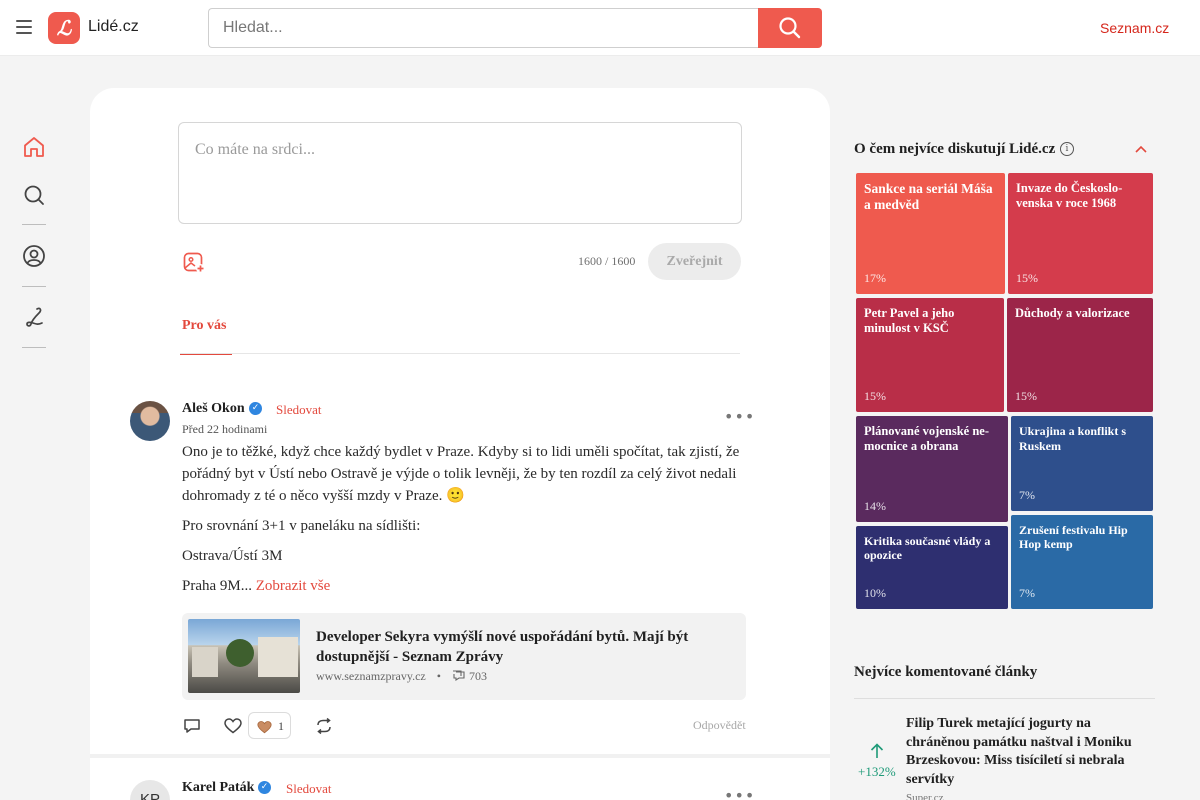 The width and height of the screenshot is (1200, 800). Describe the element at coordinates (371, 676) in the screenshot. I see `link-domain: www.seznamzpravy.cz` at that location.